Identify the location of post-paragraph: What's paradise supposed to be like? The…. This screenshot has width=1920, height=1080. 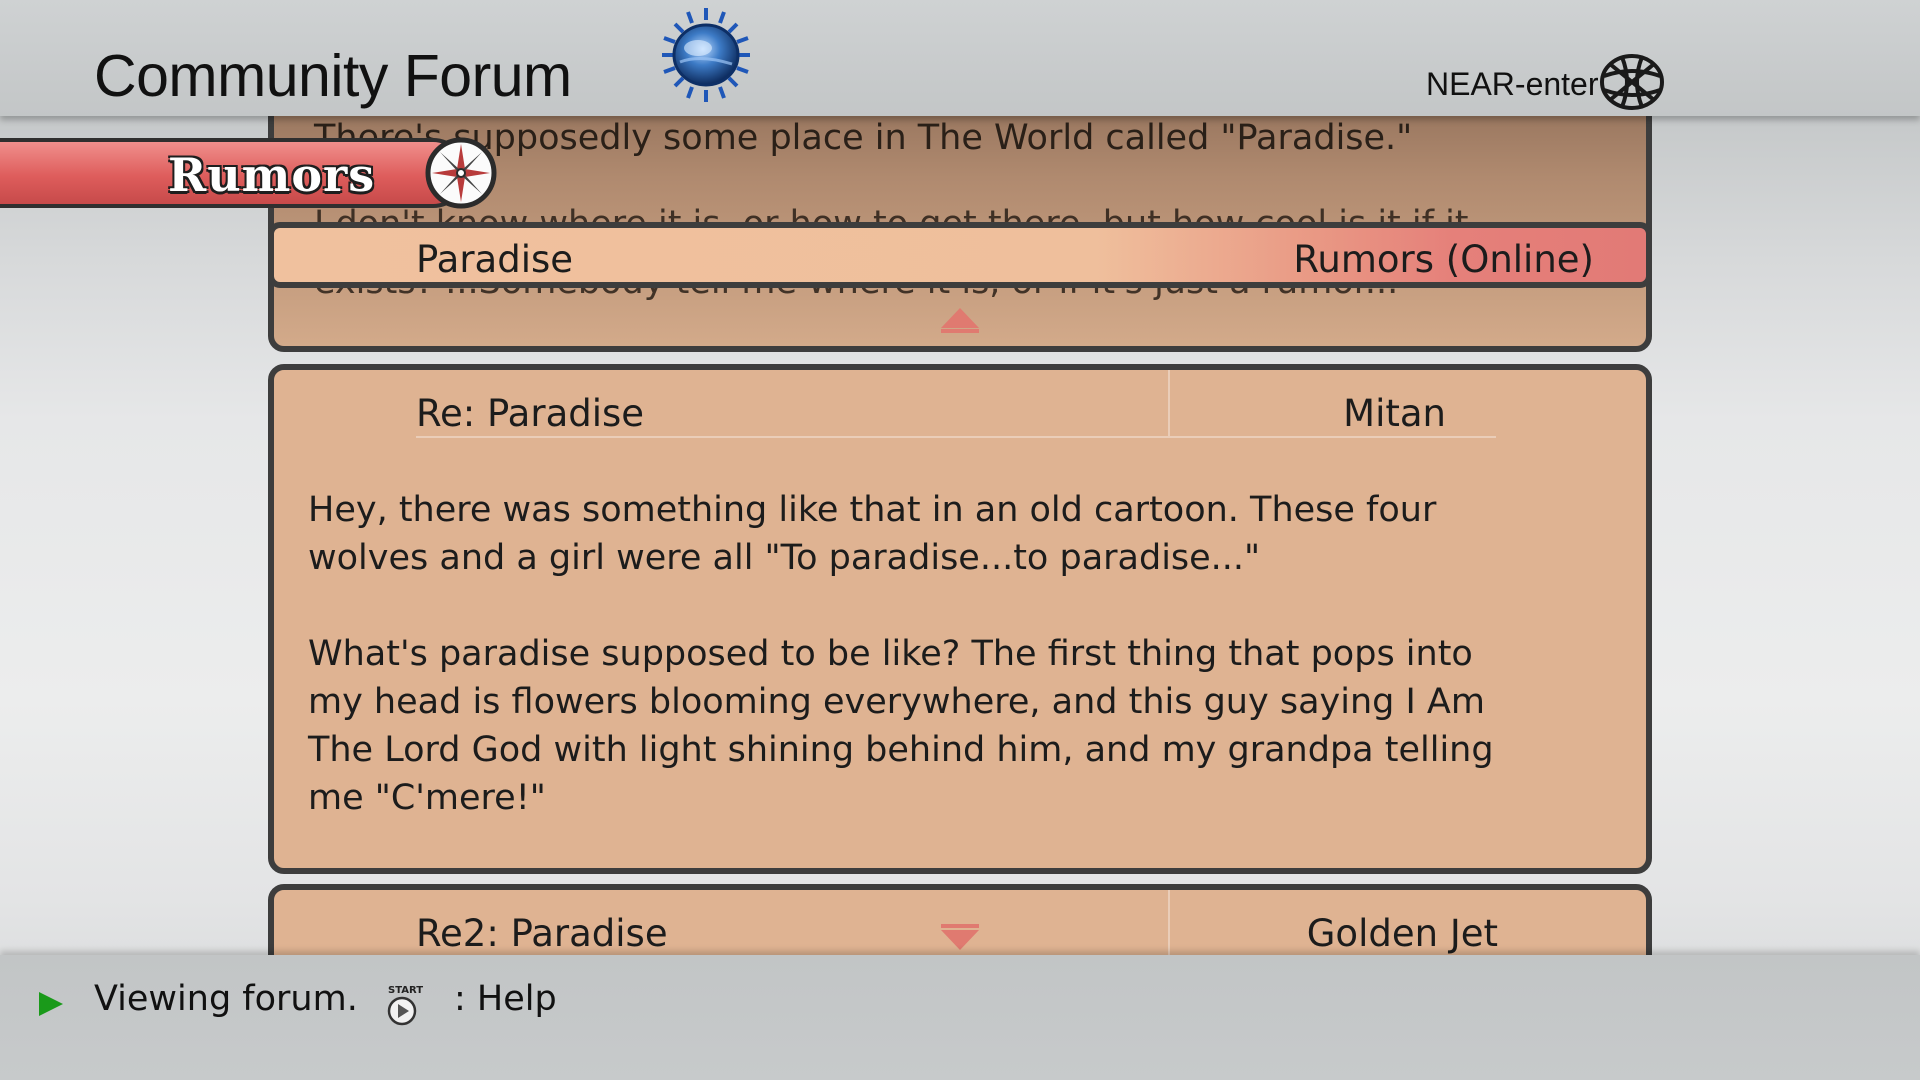
(901, 726).